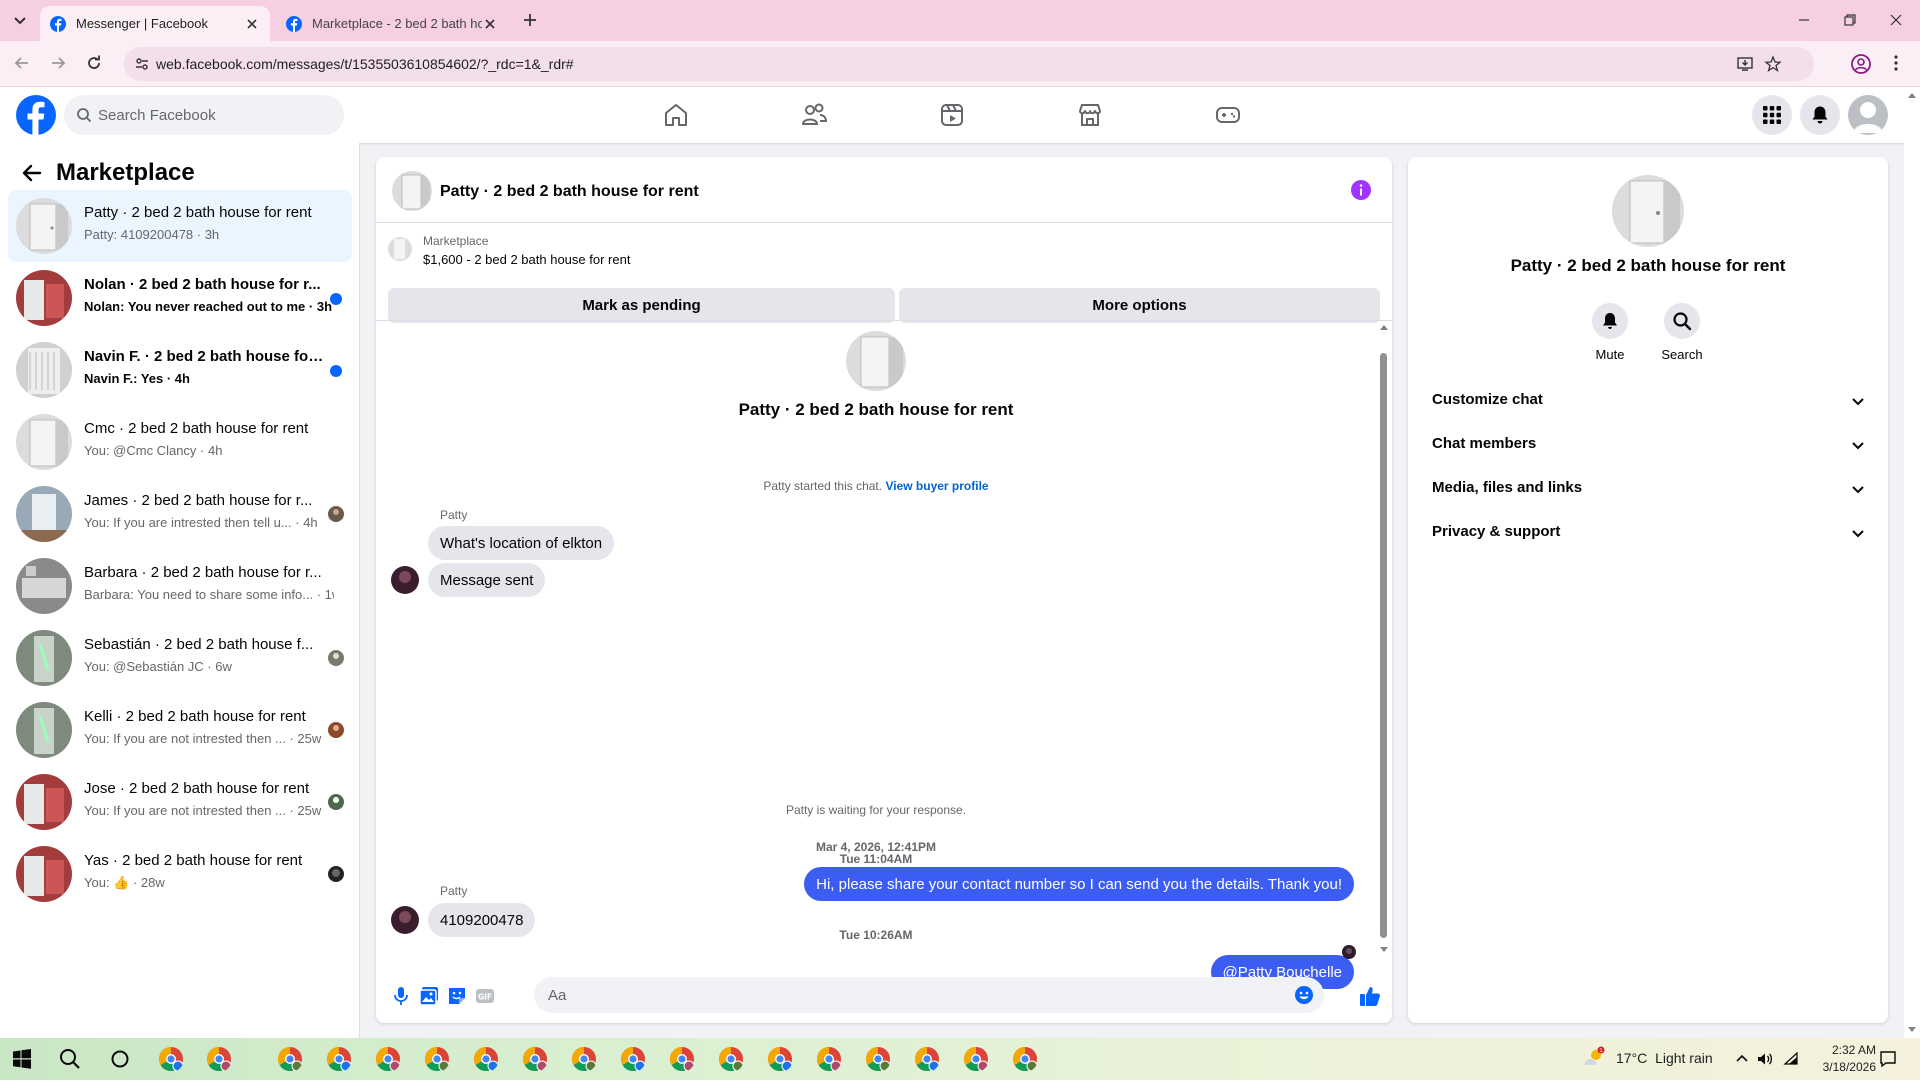 Image resolution: width=1920 pixels, height=1080 pixels. I want to click on listing-title: $1,600 - 2 bed 2 bath house for rent, so click(526, 259).